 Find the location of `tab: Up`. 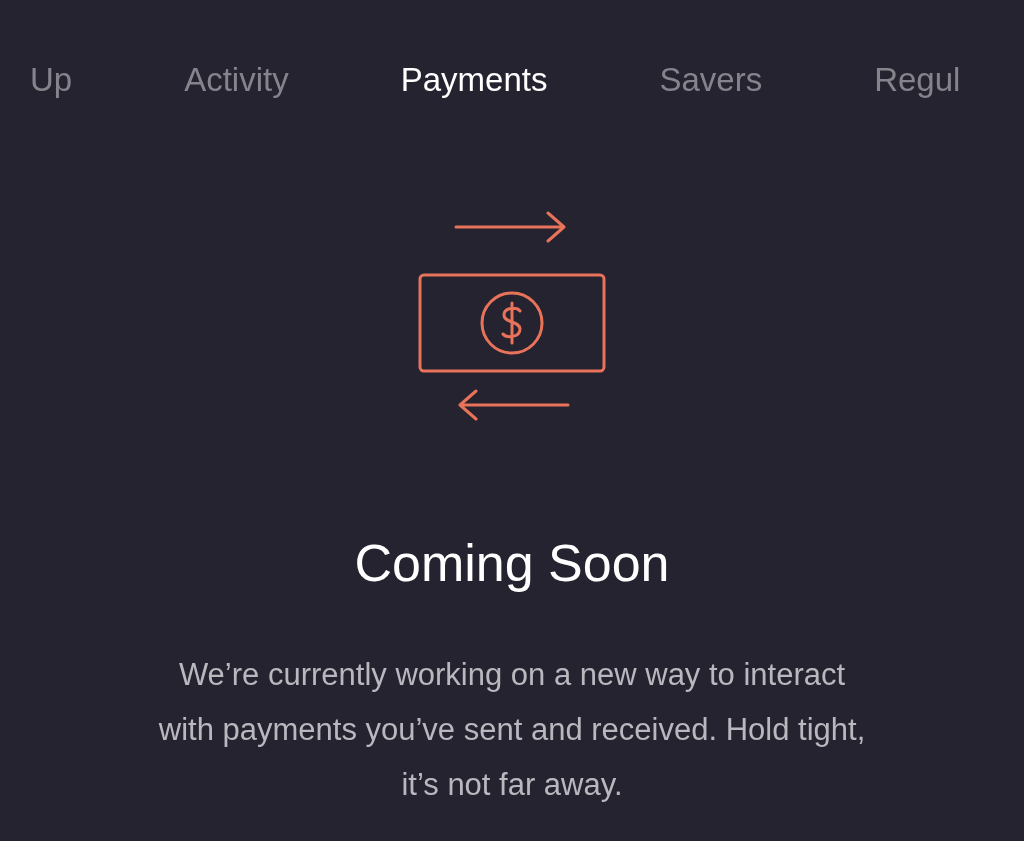

tab: Up is located at coordinates (51, 80).